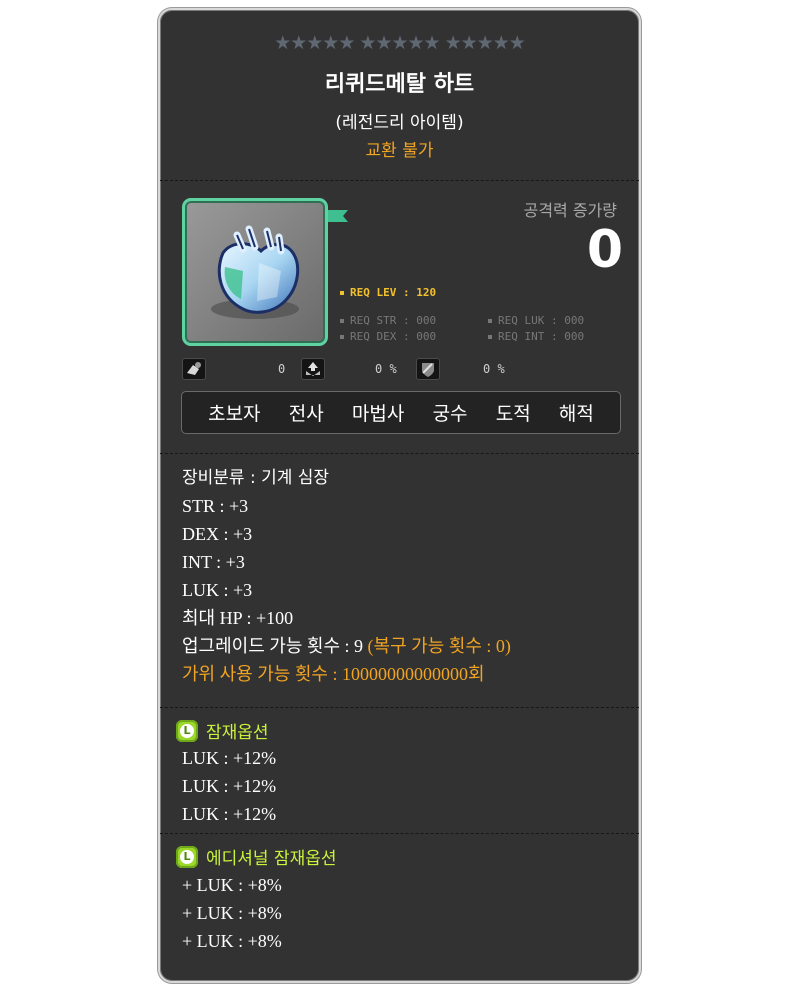  I want to click on upgrade-slots: 업그레이드 가능 횟수 : 9, so click(273, 646).